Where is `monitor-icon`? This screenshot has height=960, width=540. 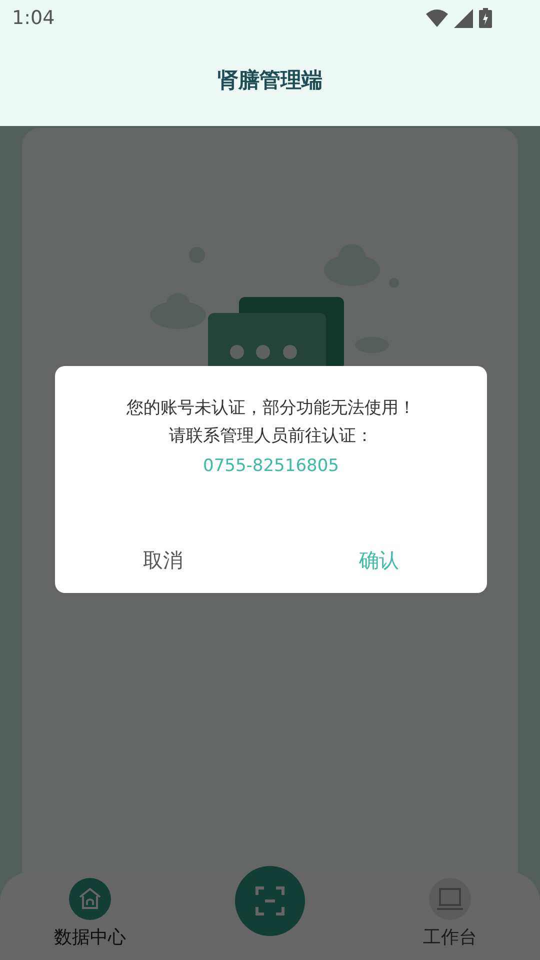
monitor-icon is located at coordinates (450, 899).